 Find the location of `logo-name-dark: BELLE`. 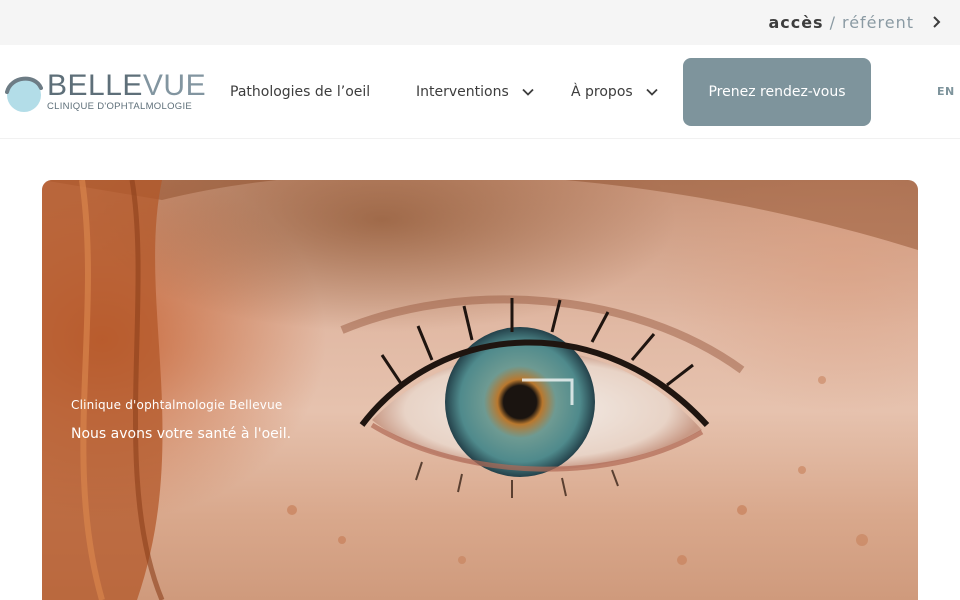

logo-name-dark: BELLE is located at coordinates (95, 85).